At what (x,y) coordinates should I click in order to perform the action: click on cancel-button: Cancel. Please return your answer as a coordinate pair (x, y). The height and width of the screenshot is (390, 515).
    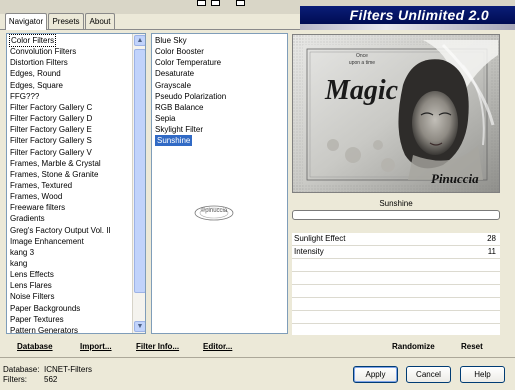
    Looking at the image, I should click on (428, 374).